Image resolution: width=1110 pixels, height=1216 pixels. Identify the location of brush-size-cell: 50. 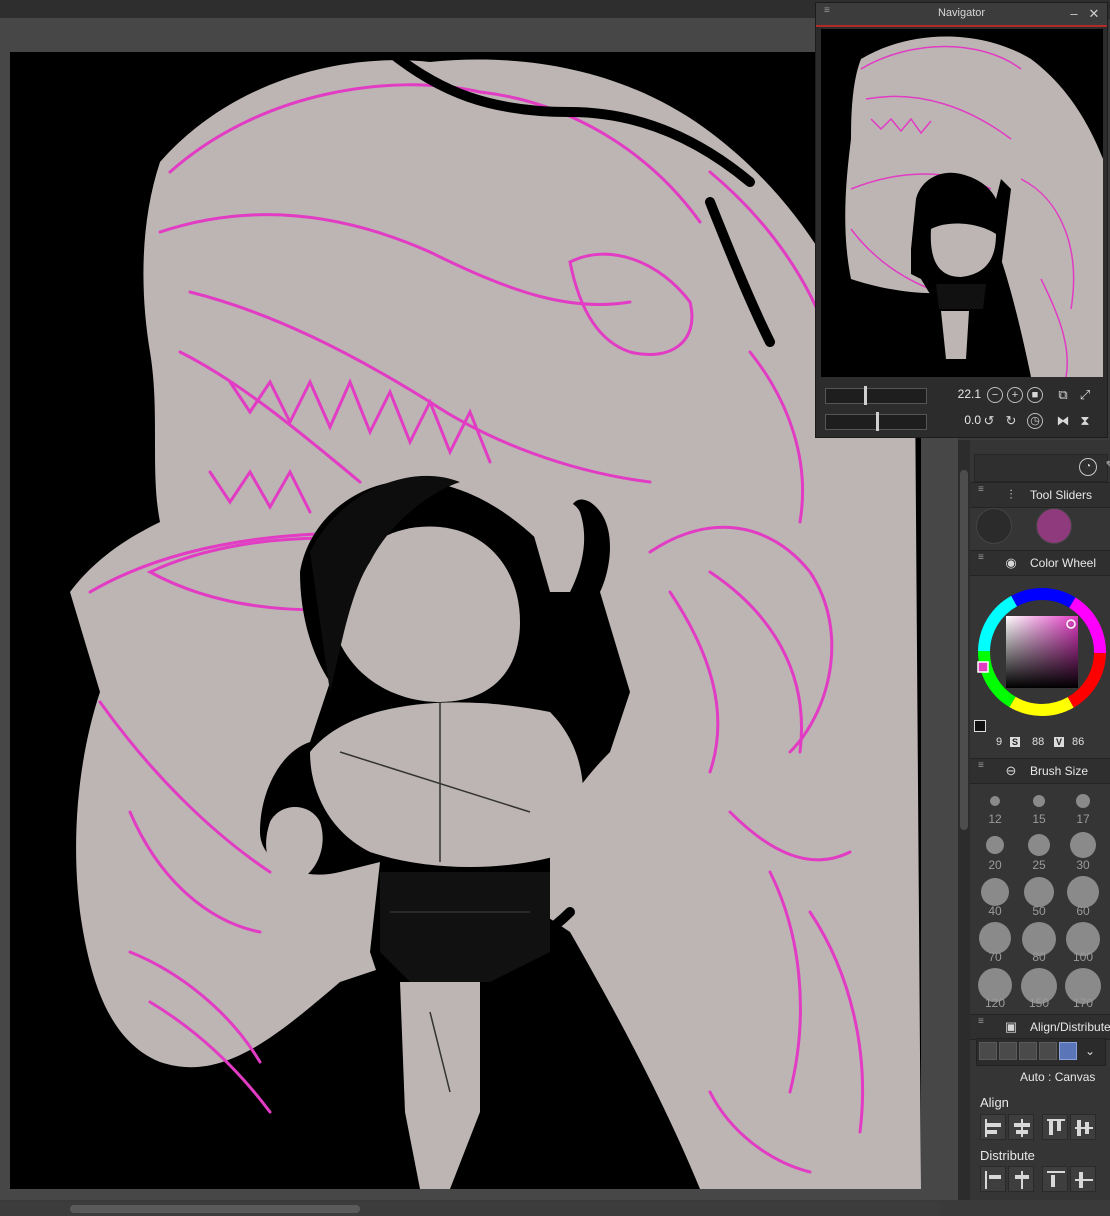
(1039, 898).